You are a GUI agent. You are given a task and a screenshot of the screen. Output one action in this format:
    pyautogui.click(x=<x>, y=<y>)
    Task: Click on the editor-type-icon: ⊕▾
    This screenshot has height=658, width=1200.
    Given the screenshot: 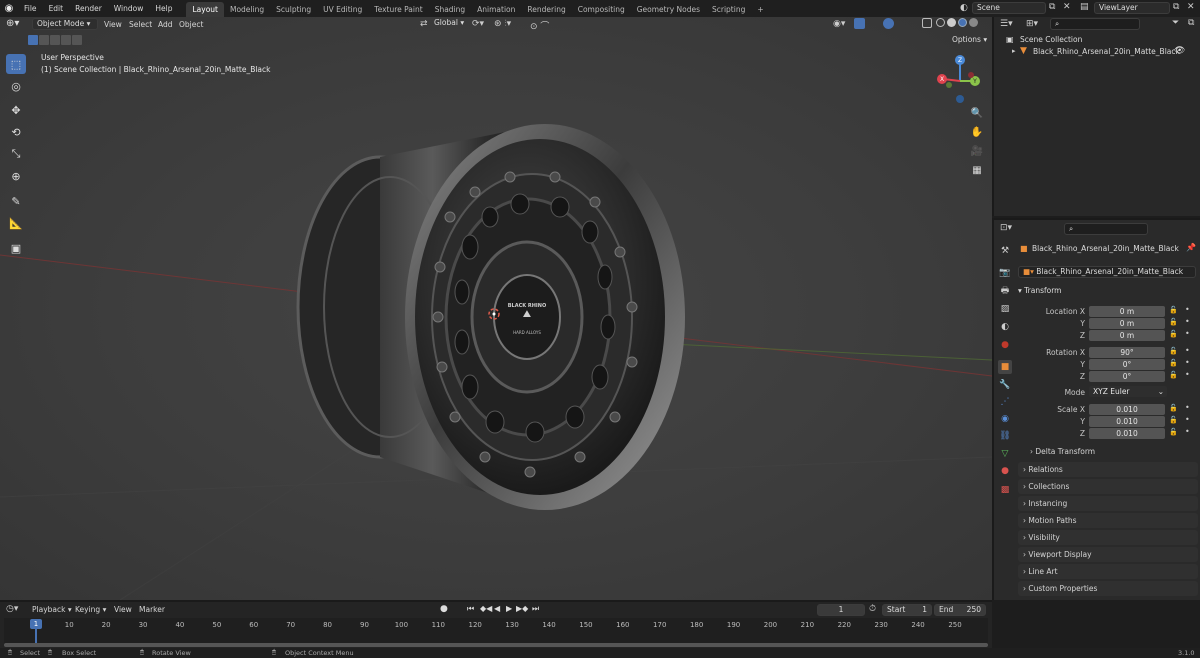 What is the action you would take?
    pyautogui.click(x=12, y=23)
    